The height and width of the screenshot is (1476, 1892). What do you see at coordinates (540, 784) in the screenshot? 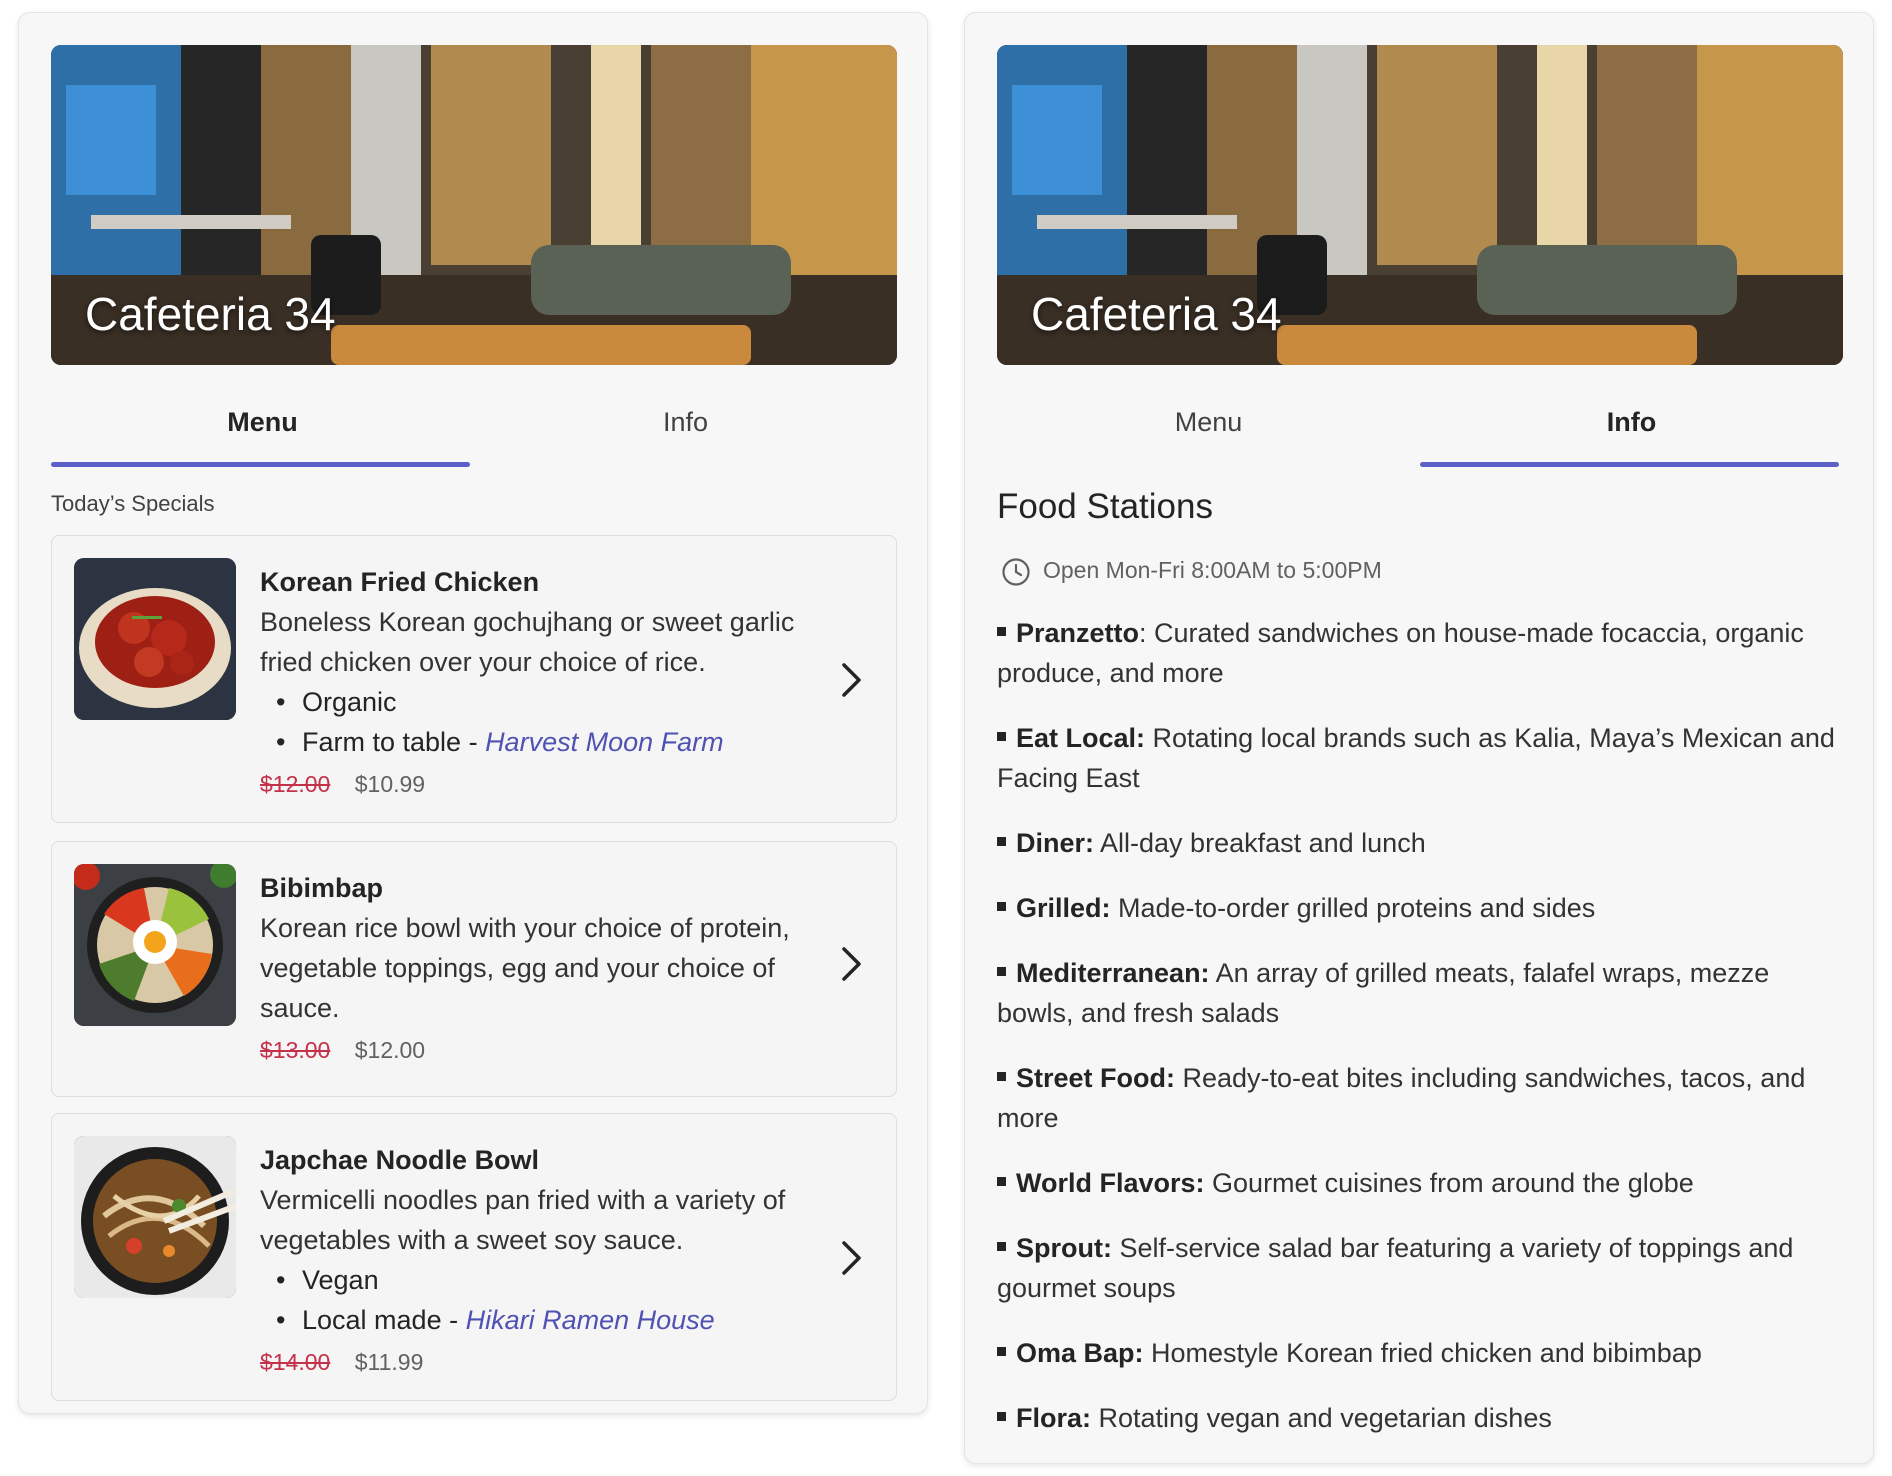
I see `price-row: $12.00 $10.99` at bounding box center [540, 784].